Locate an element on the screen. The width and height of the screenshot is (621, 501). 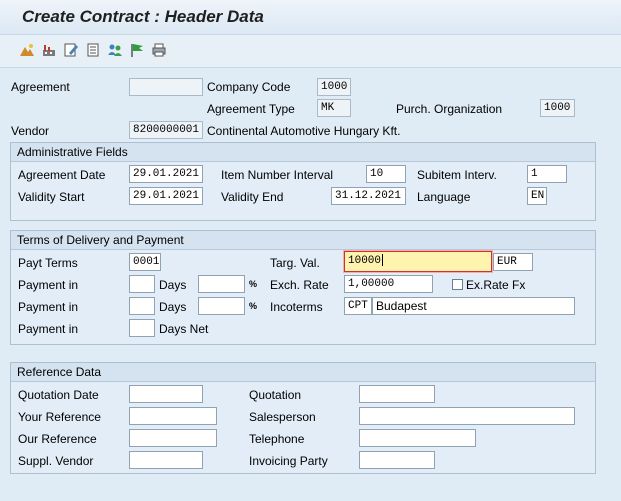
quotation-date-field is located at coordinates (166, 394).